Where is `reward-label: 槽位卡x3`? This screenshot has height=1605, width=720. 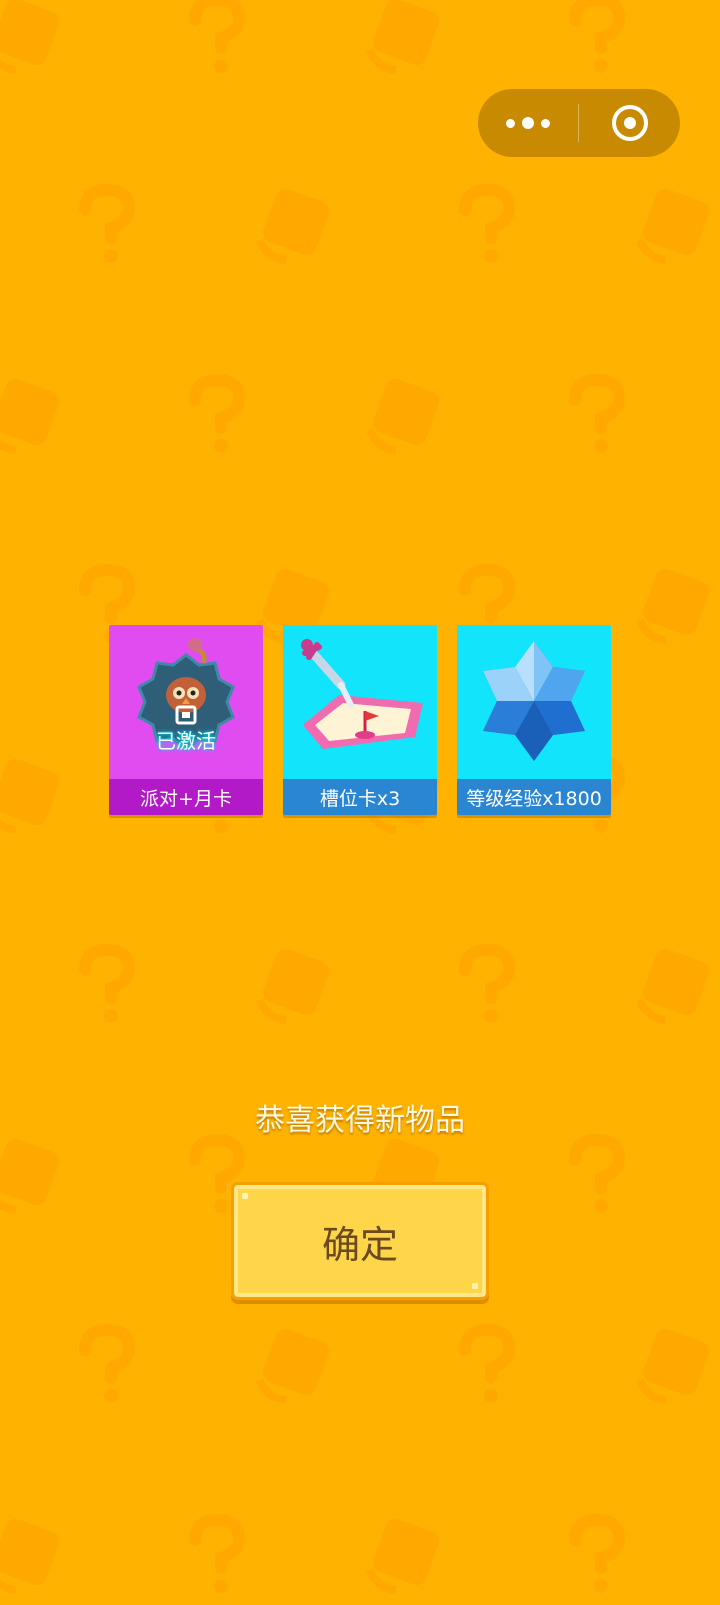 reward-label: 槽位卡x3 is located at coordinates (360, 797).